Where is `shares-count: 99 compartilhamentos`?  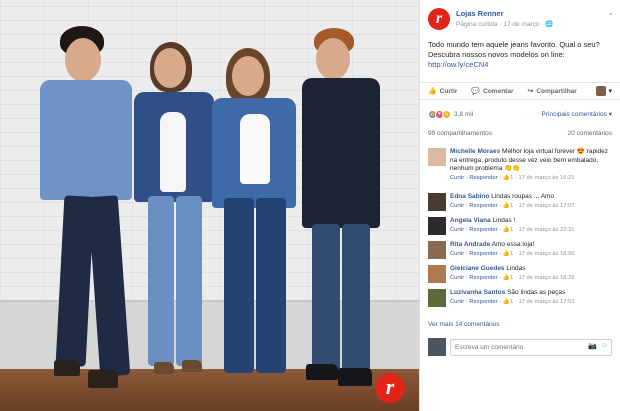 shares-count: 99 compartilhamentos is located at coordinates (460, 133).